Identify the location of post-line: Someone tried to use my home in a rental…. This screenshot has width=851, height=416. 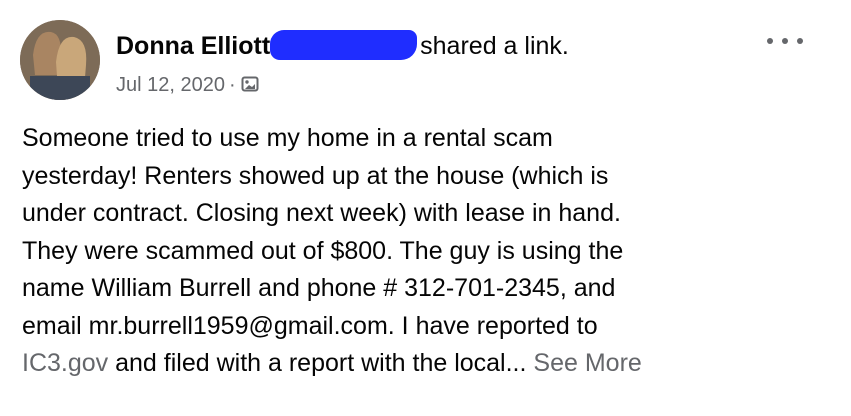
(287, 138).